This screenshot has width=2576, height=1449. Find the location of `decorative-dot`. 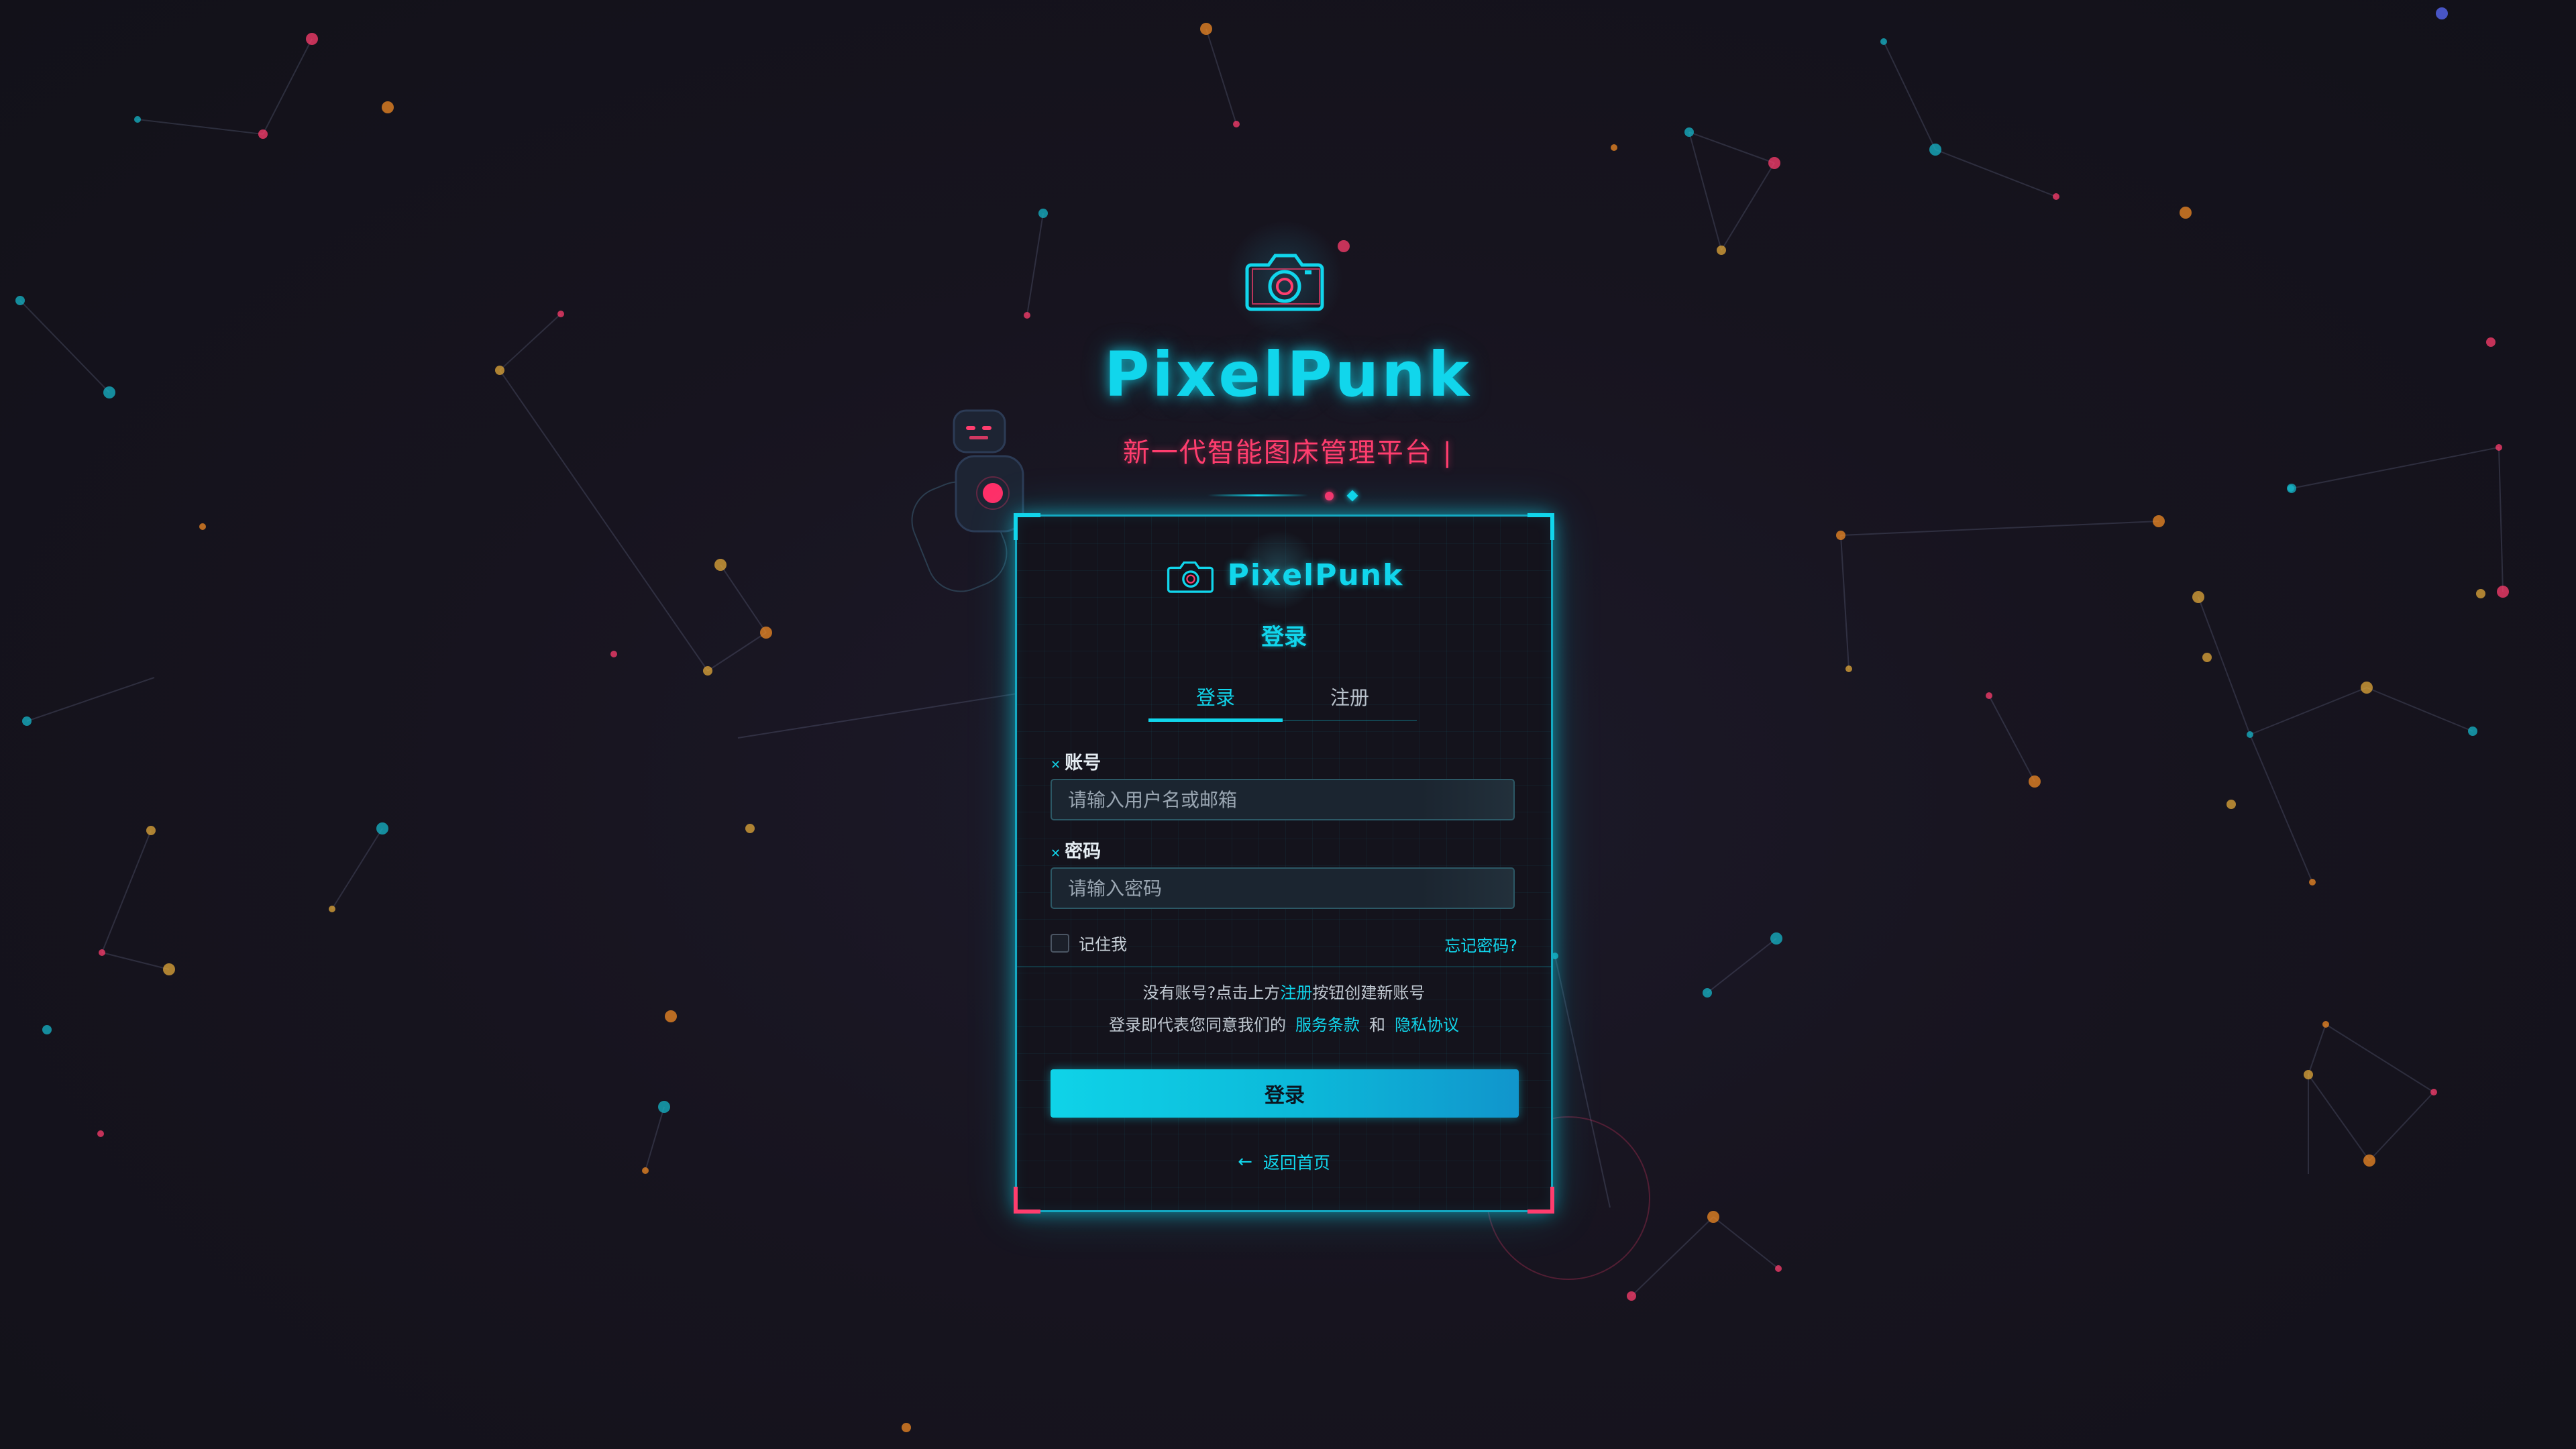

decorative-dot is located at coordinates (1329, 496).